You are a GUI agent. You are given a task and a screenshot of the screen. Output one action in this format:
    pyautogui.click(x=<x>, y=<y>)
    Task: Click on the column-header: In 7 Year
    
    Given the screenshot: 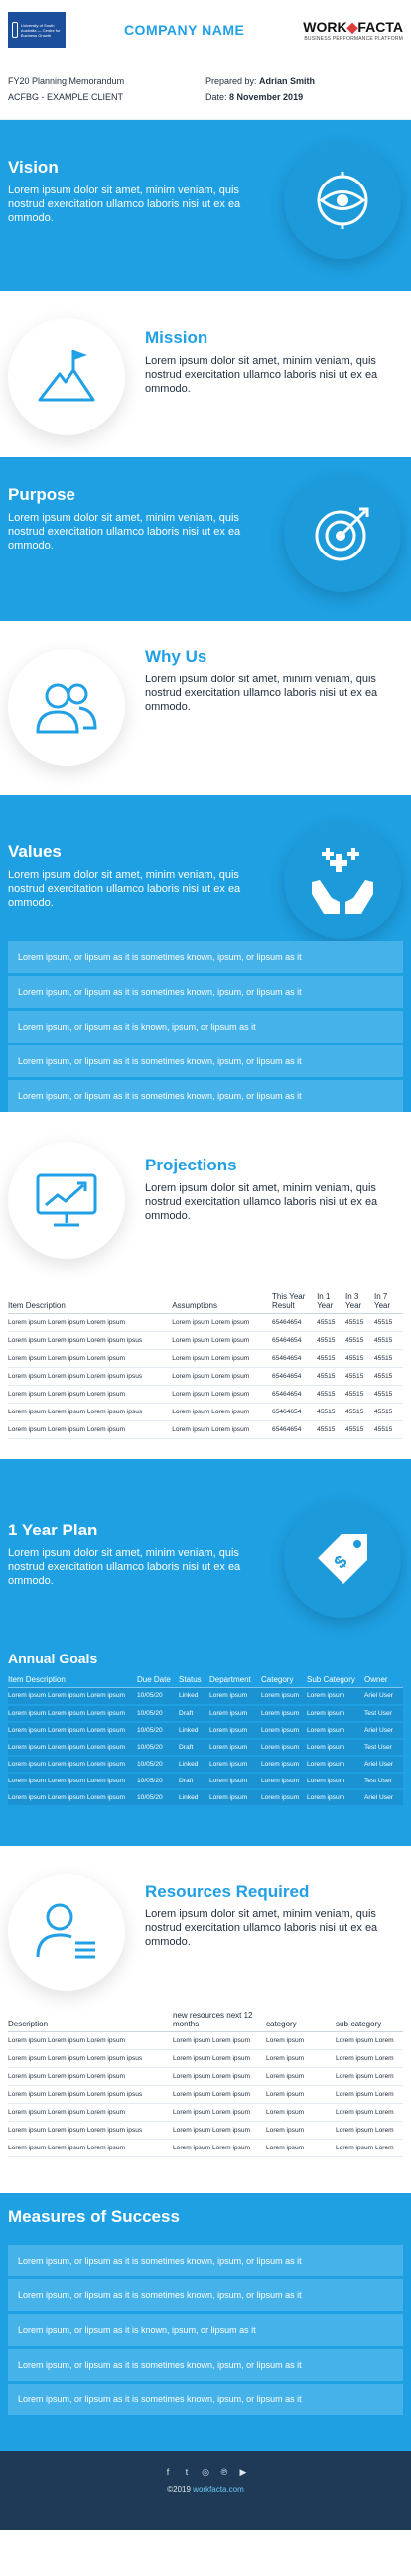 What is the action you would take?
    pyautogui.click(x=388, y=1302)
    